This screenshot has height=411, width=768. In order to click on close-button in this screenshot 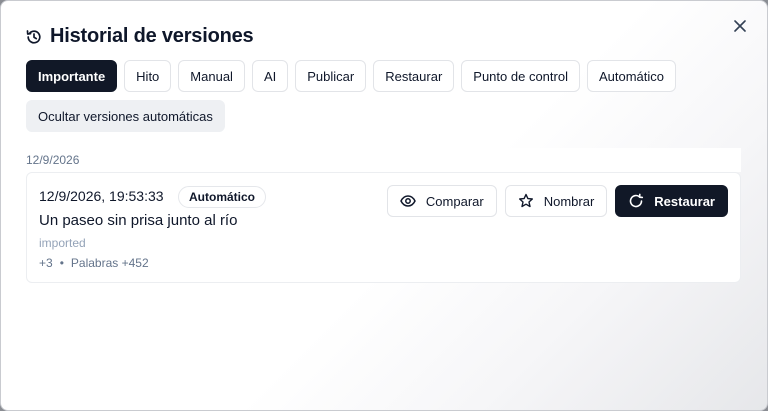, I will do `click(740, 26)`.